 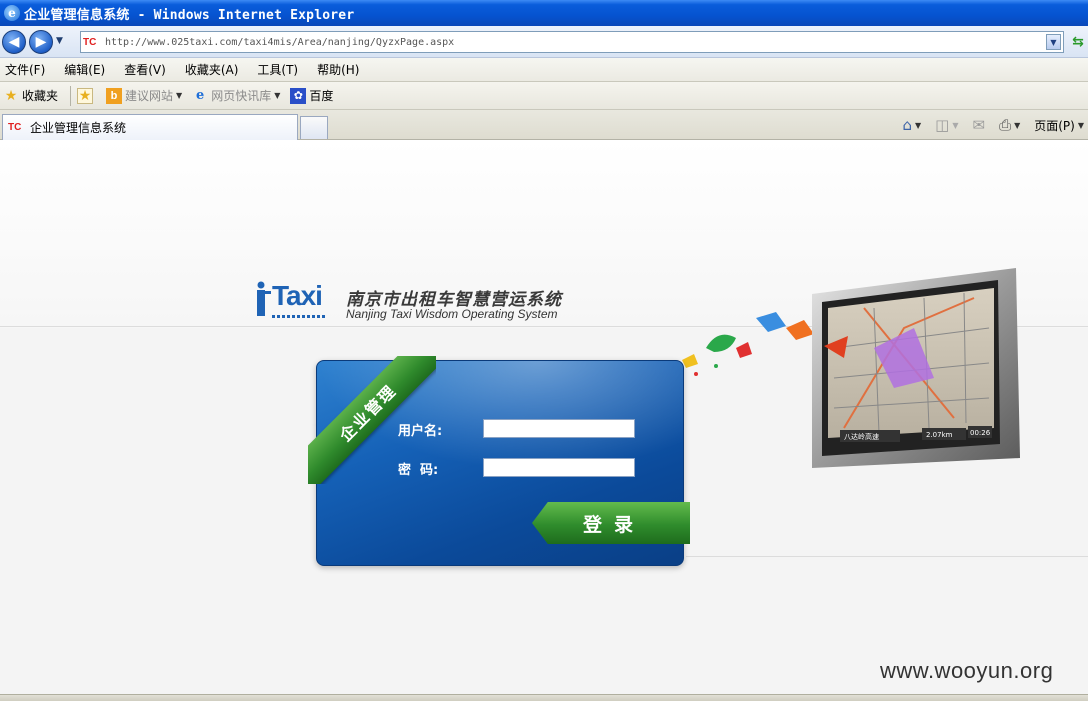 I want to click on refresh-go-icon: ⇆, so click(x=1078, y=42).